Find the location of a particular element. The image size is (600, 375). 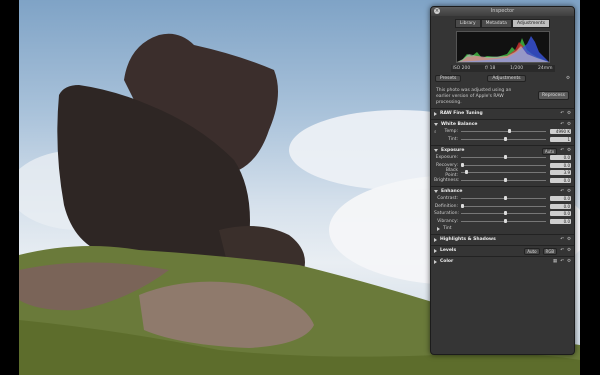

grid-icon: ▦ is located at coordinates (555, 261).